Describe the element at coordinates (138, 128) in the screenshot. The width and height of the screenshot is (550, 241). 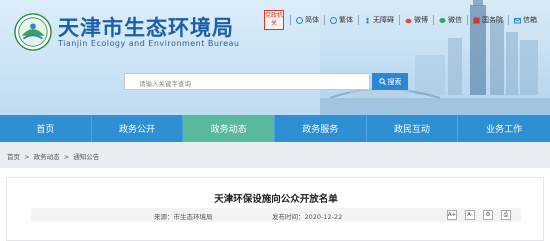
I see `nav-government-affairs: 政务公开` at that location.